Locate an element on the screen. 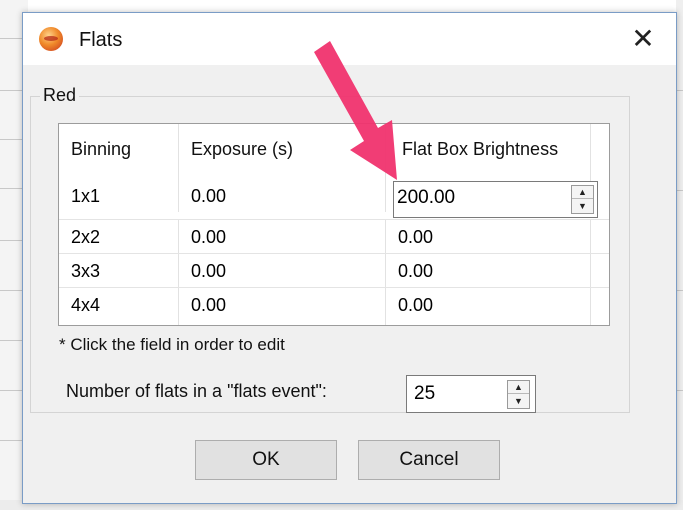 This screenshot has width=683, height=510. header-filler is located at coordinates (600, 149).